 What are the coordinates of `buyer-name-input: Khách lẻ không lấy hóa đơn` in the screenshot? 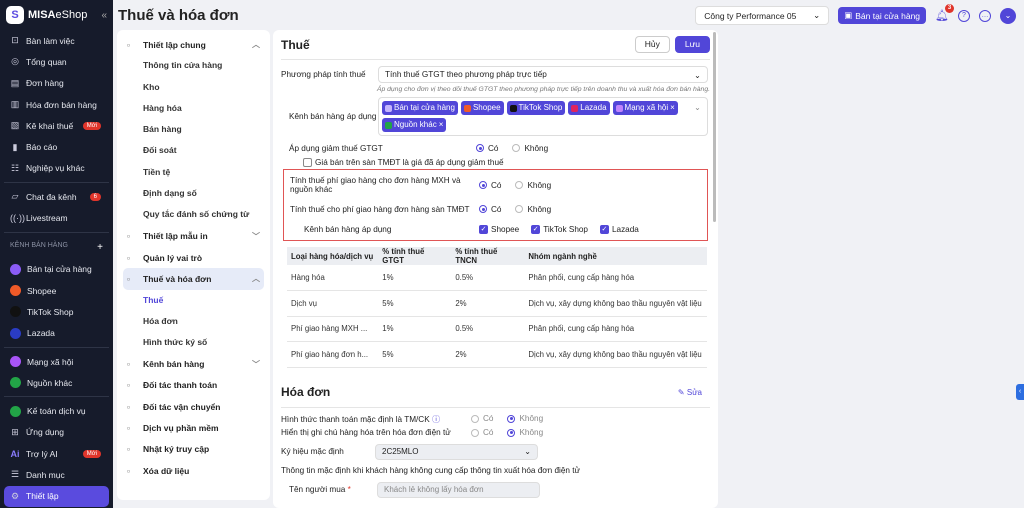 It's located at (458, 489).